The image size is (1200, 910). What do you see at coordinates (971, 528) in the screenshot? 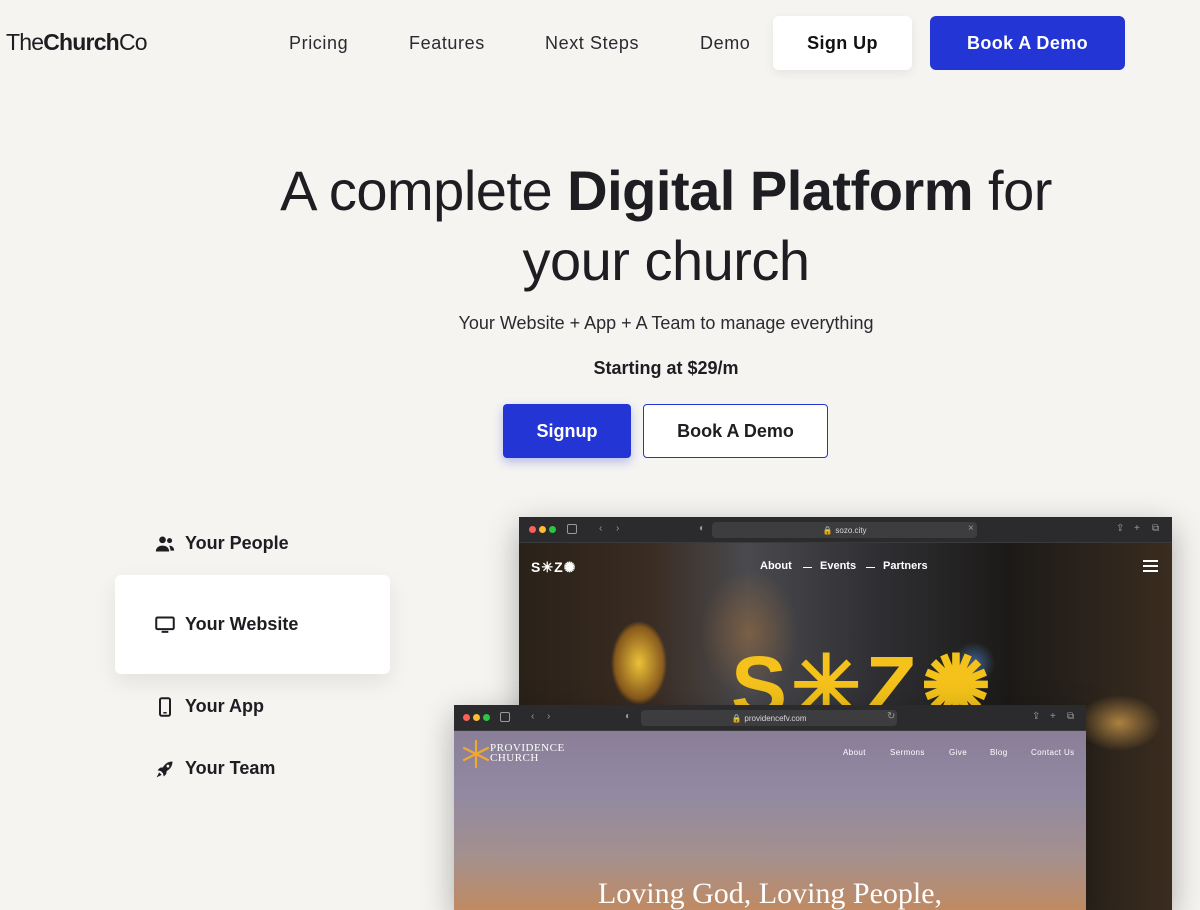
I see `clear-x-icon: ×` at bounding box center [971, 528].